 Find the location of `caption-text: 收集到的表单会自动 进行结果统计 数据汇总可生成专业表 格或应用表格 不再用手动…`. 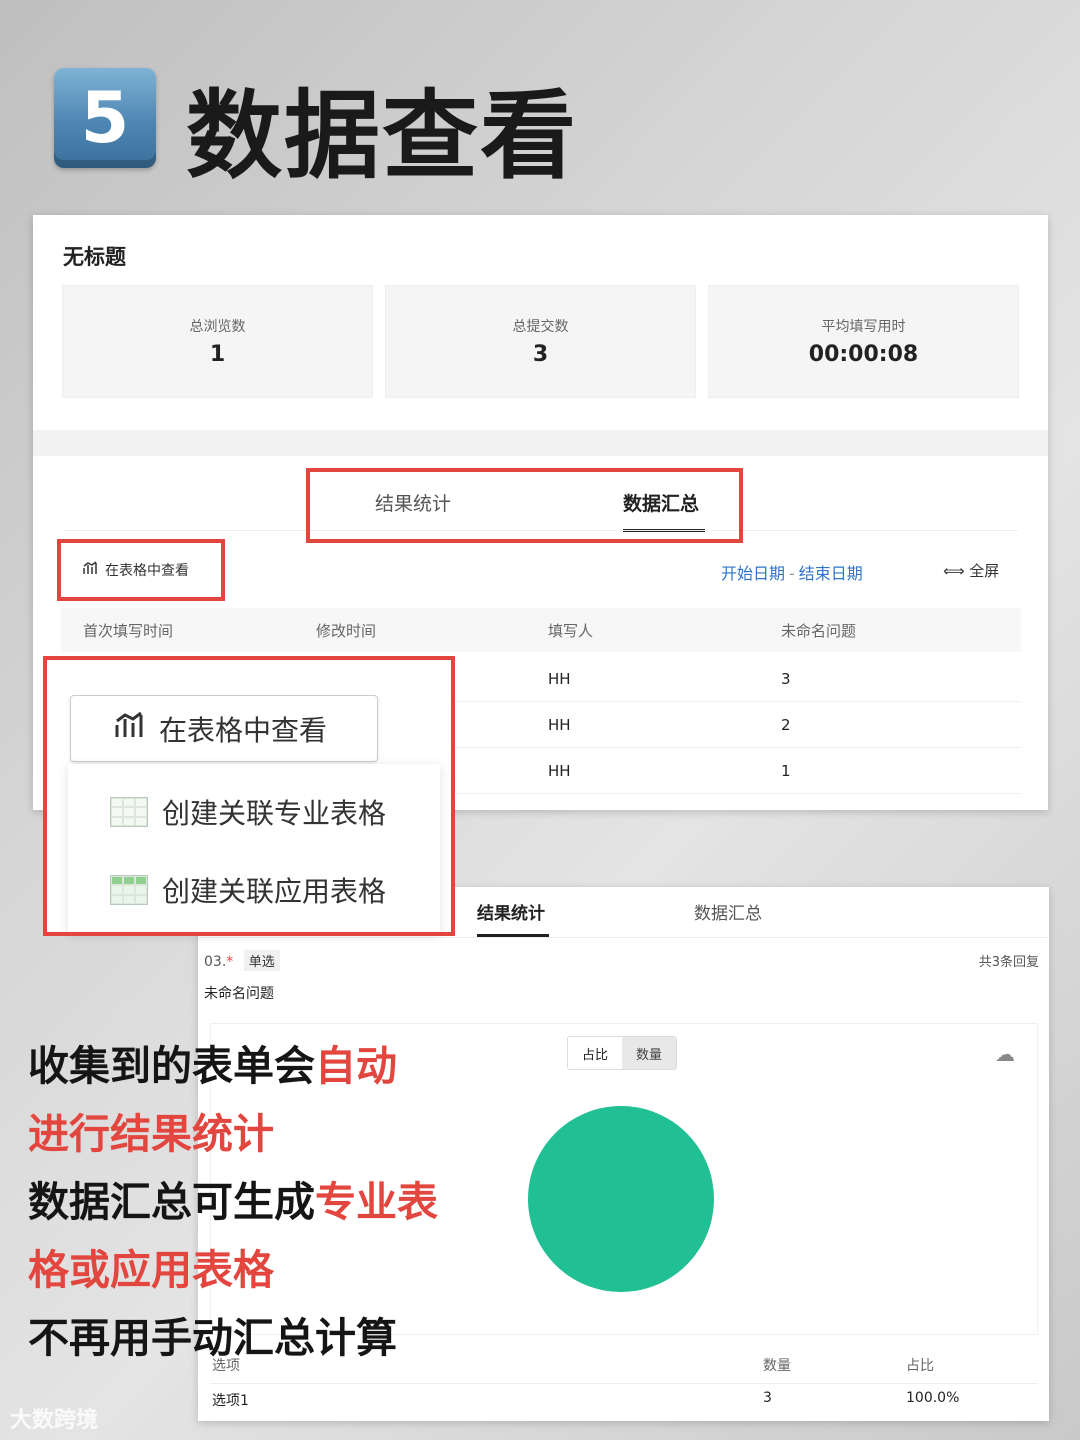

caption-text: 收集到的表单会自动 进行结果统计 数据汇总可生成专业表 格或应用表格 不再用手动… is located at coordinates (233, 1202).